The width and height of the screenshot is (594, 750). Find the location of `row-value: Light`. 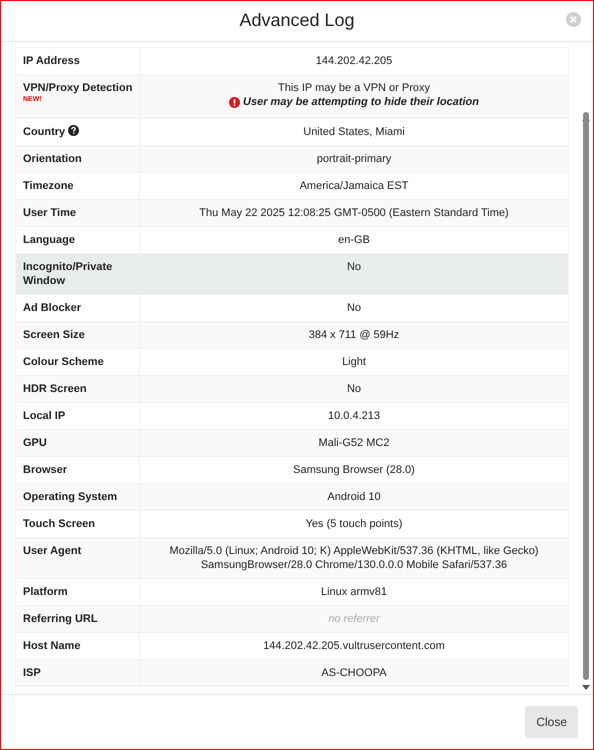

row-value: Light is located at coordinates (354, 361).